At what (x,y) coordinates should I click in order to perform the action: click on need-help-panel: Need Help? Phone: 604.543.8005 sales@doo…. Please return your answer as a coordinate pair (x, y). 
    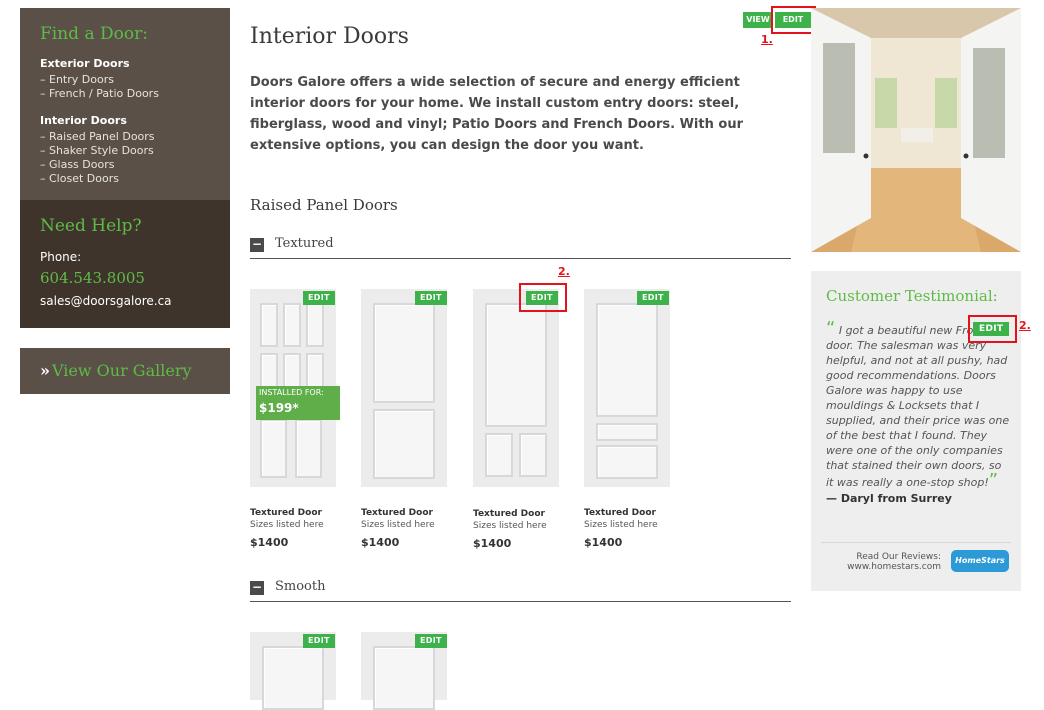
    Looking at the image, I should click on (125, 264).